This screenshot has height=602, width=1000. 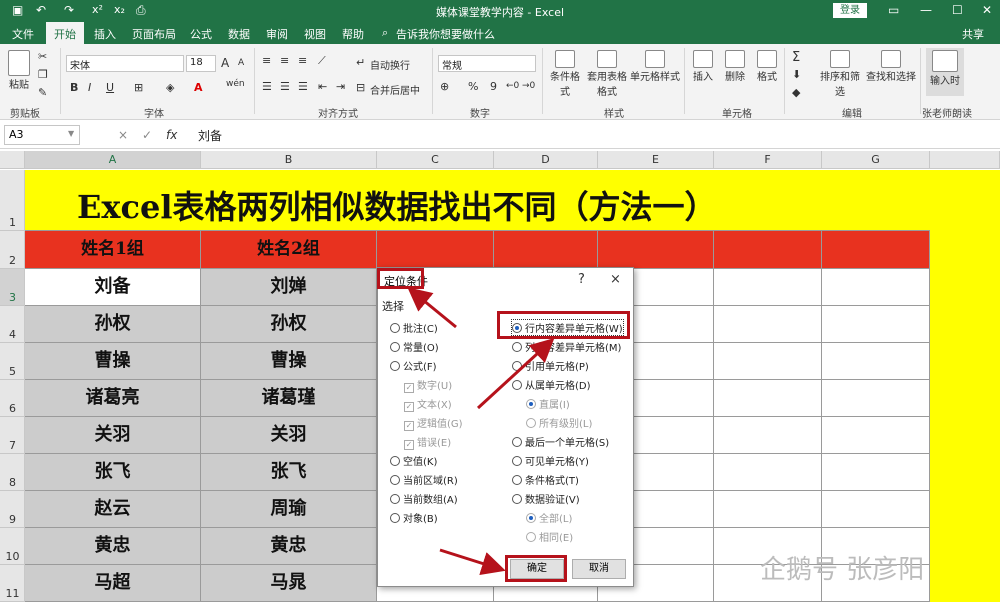 I want to click on cell-b11: 马晁, so click(x=289, y=583).